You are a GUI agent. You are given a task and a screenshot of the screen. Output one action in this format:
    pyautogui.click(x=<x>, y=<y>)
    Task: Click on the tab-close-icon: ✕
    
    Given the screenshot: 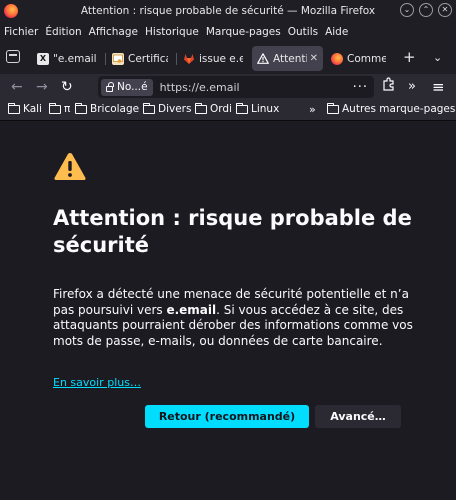 What is the action you would take?
    pyautogui.click(x=312, y=58)
    